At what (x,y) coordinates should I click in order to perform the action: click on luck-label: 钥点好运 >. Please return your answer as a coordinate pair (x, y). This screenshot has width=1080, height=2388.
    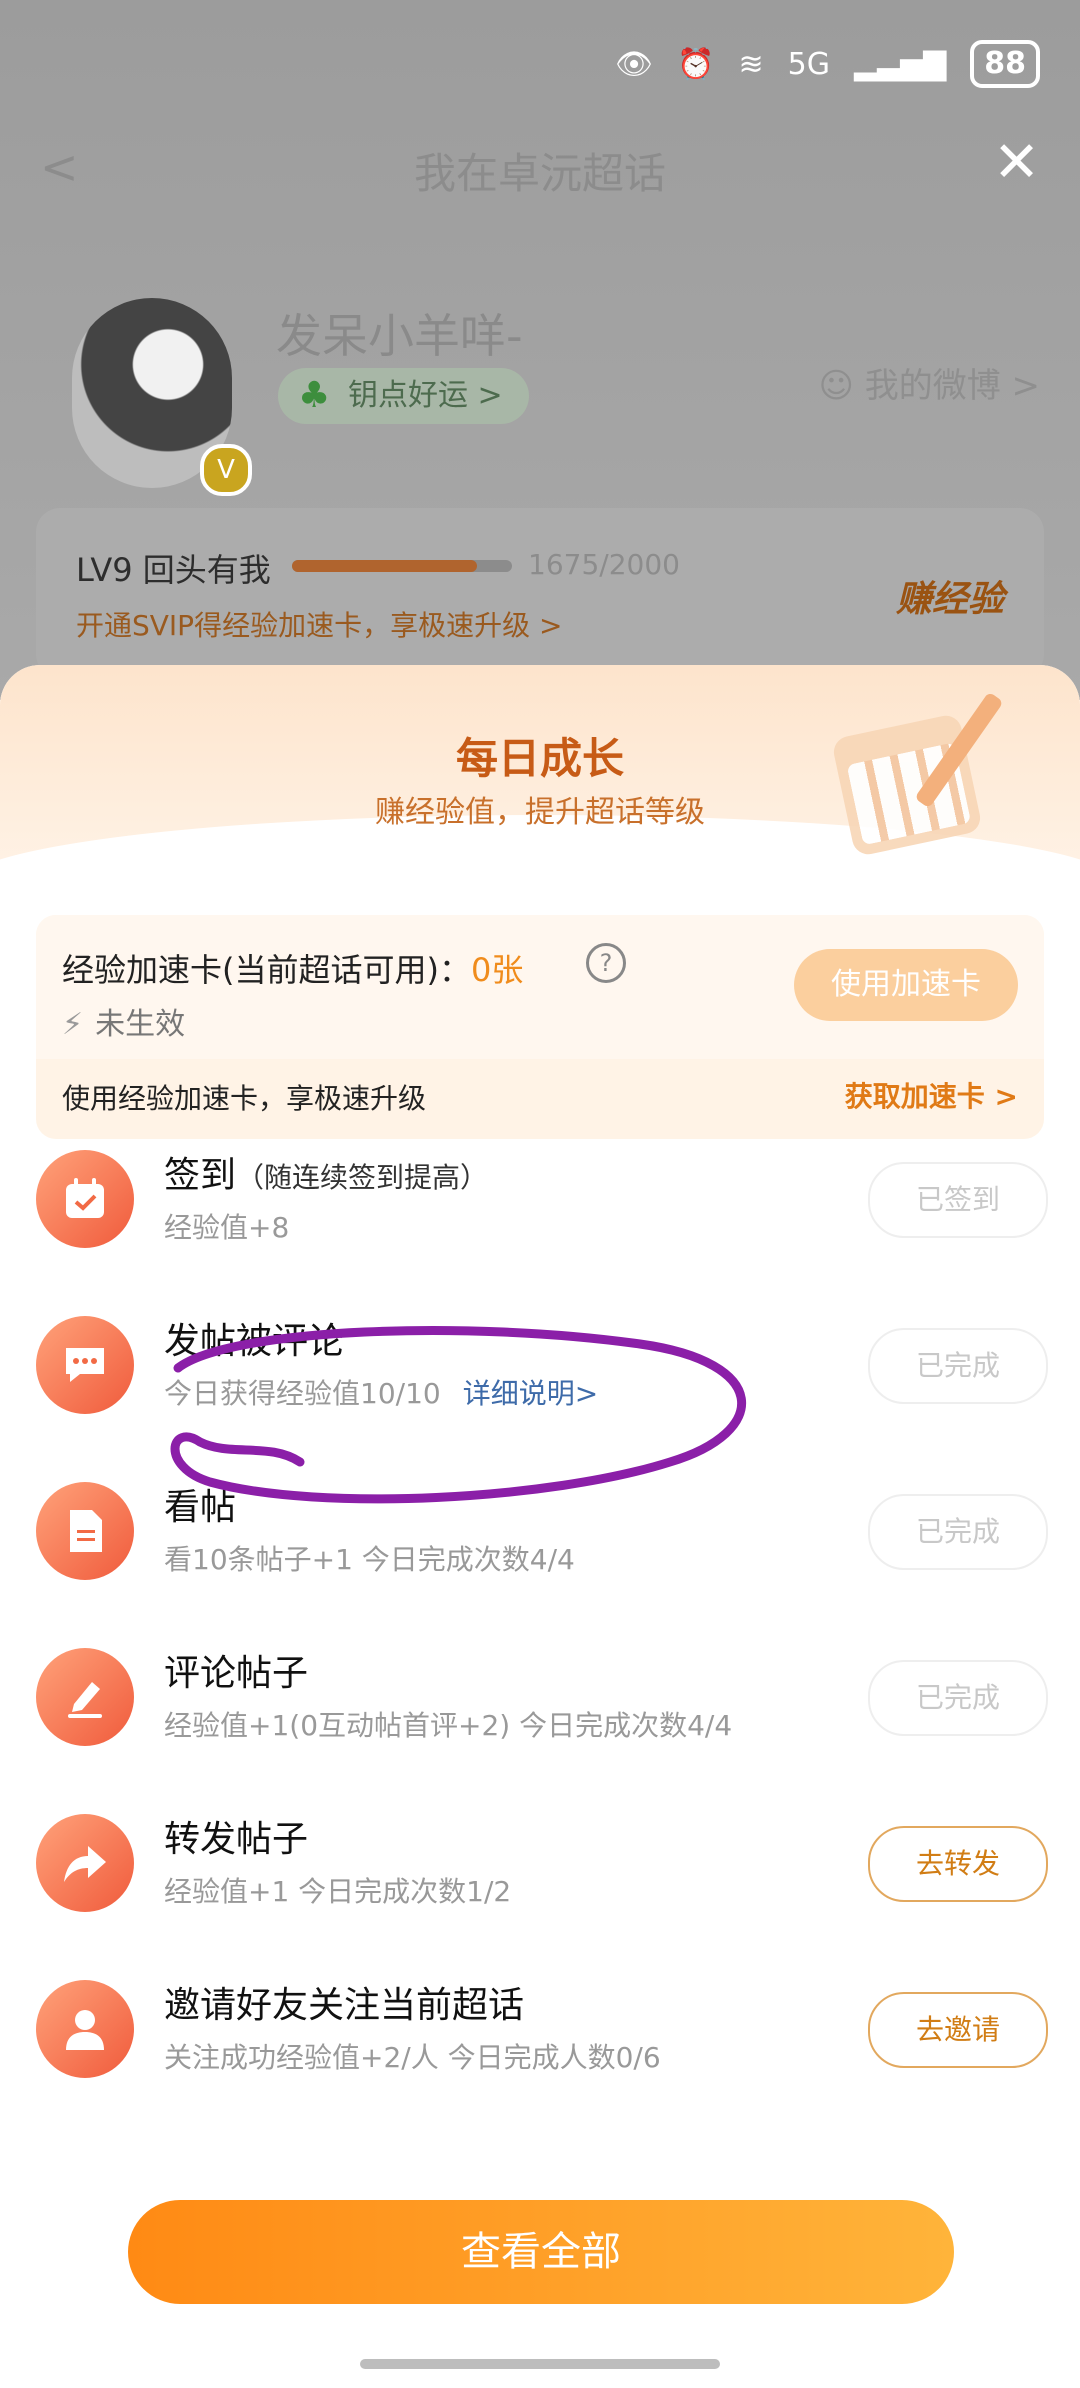
    Looking at the image, I should click on (425, 395).